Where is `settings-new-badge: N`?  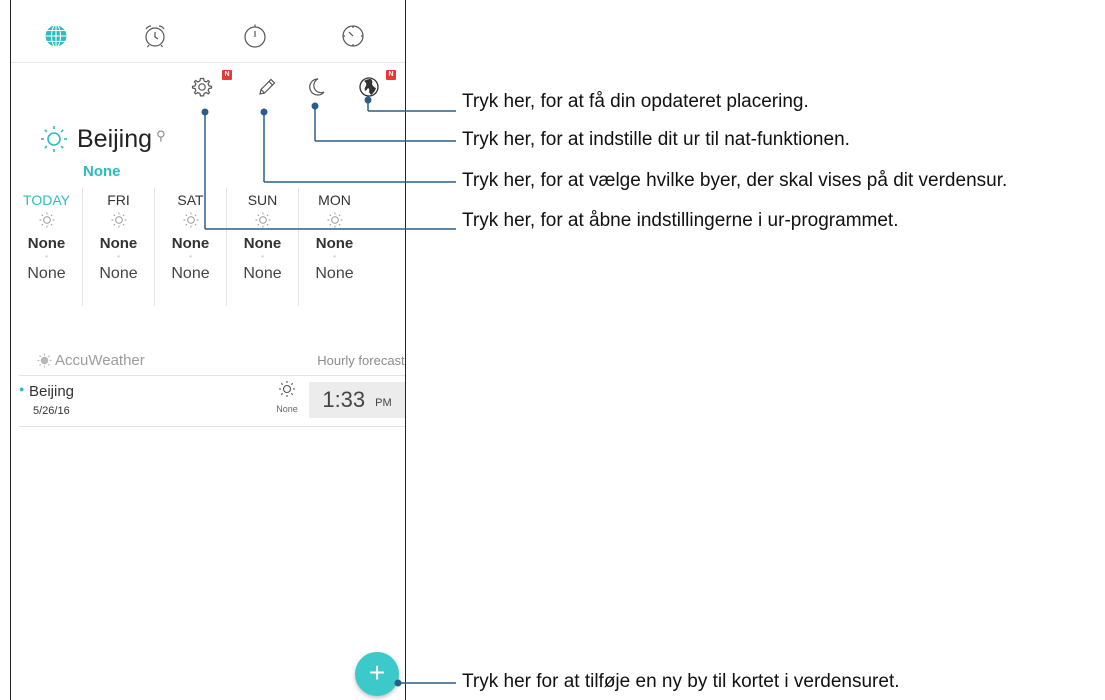 settings-new-badge: N is located at coordinates (227, 75).